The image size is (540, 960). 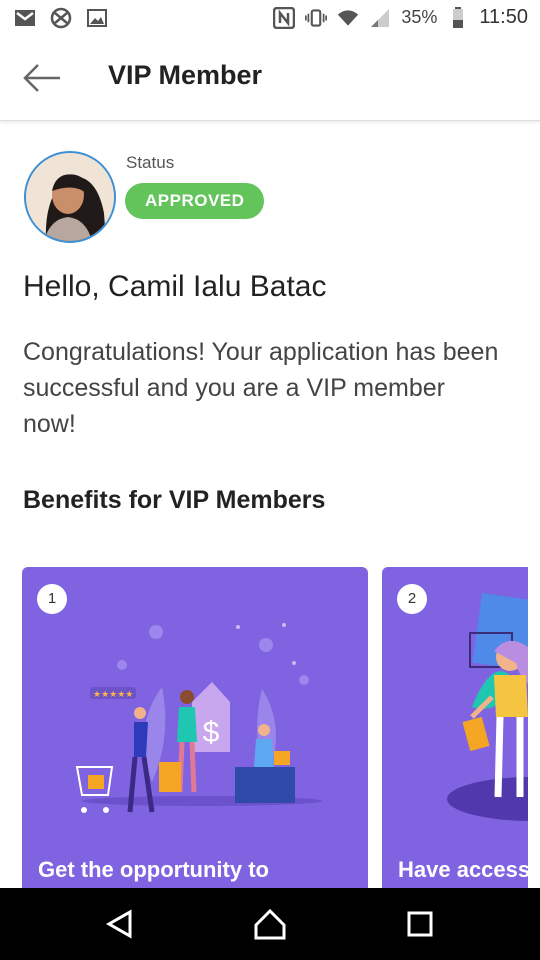 I want to click on benefit-card-2: 2 Have access, so click(x=455, y=727).